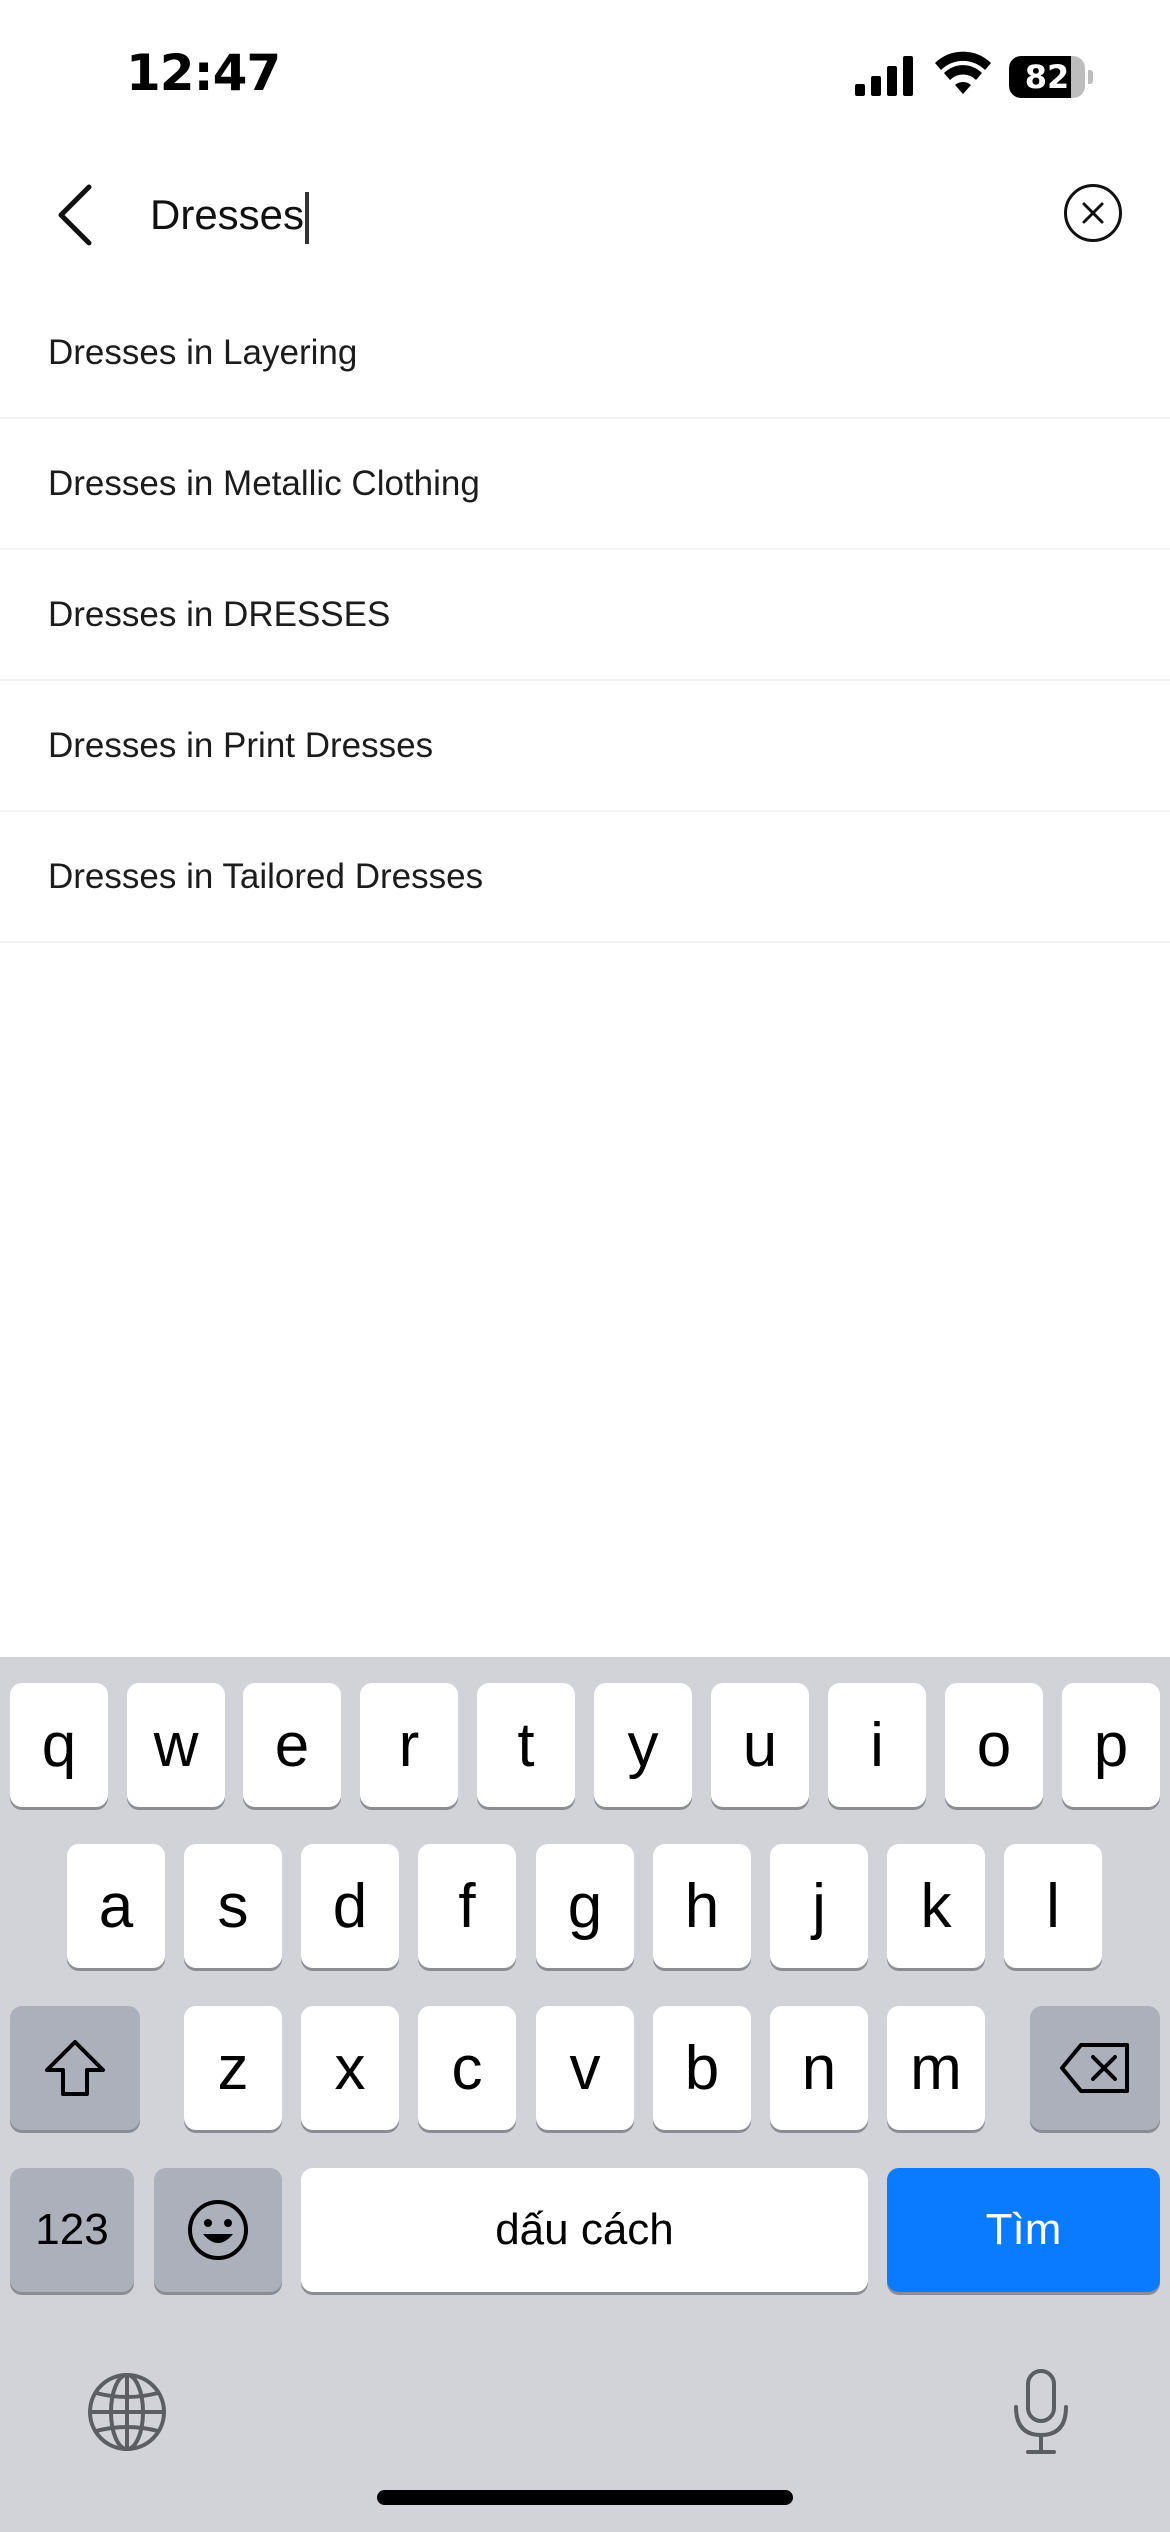 The height and width of the screenshot is (2532, 1170). What do you see at coordinates (585, 877) in the screenshot?
I see `suggestion-item: Dresses in Tailored Dresses` at bounding box center [585, 877].